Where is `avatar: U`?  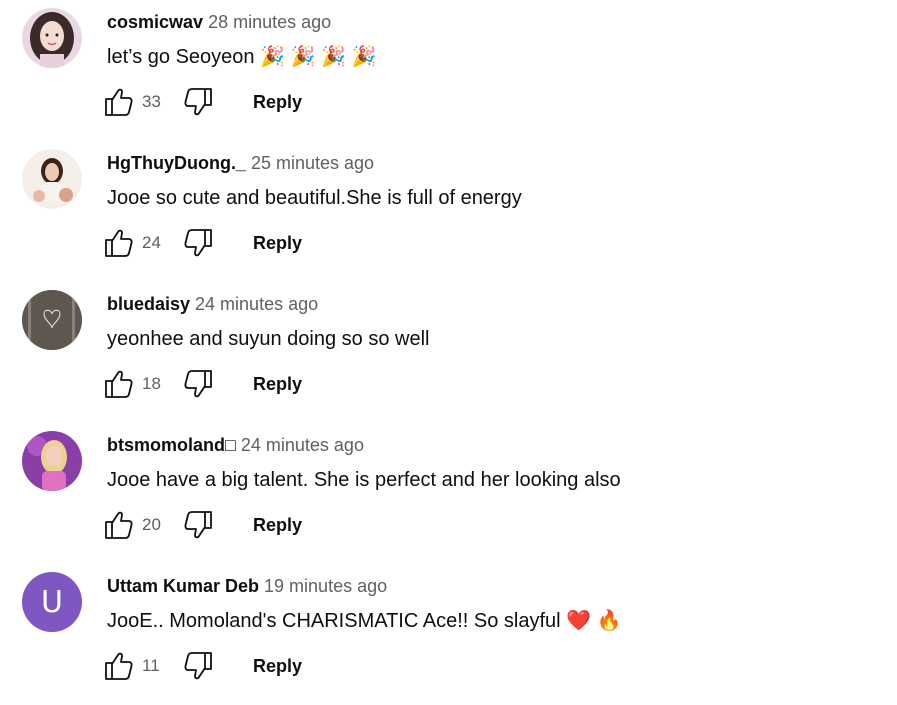 avatar: U is located at coordinates (52, 602).